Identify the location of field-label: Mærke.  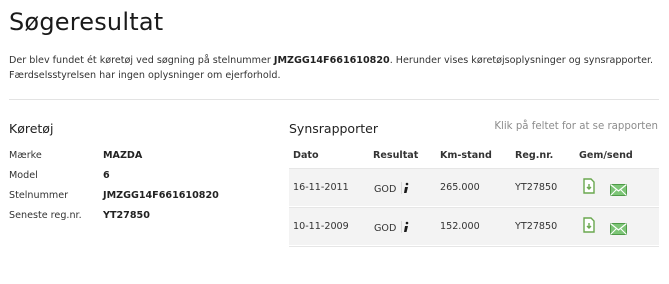
(25, 155).